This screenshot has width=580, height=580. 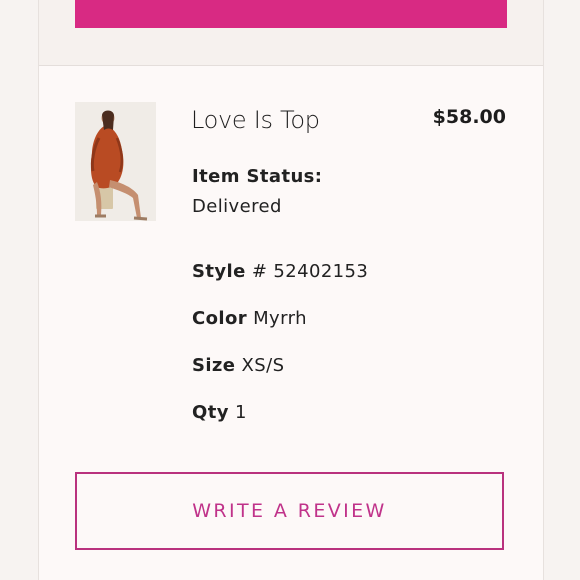 What do you see at coordinates (289, 511) in the screenshot?
I see `write-review-button: WRITE A REVIEW` at bounding box center [289, 511].